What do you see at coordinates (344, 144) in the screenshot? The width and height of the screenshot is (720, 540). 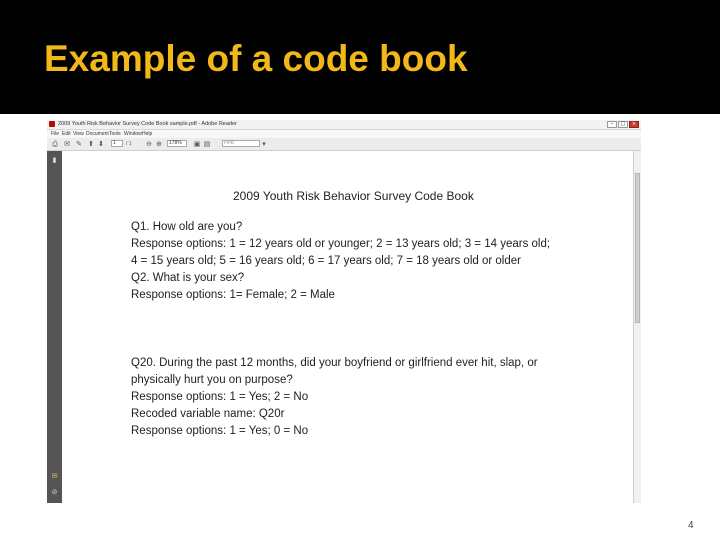 I see `toolbar: ⎙ ✉ ✎ ⬆ ⬇ 1 / 1 ⊖ ⊕ 178% ▣ ▤ Find ▾` at bounding box center [344, 144].